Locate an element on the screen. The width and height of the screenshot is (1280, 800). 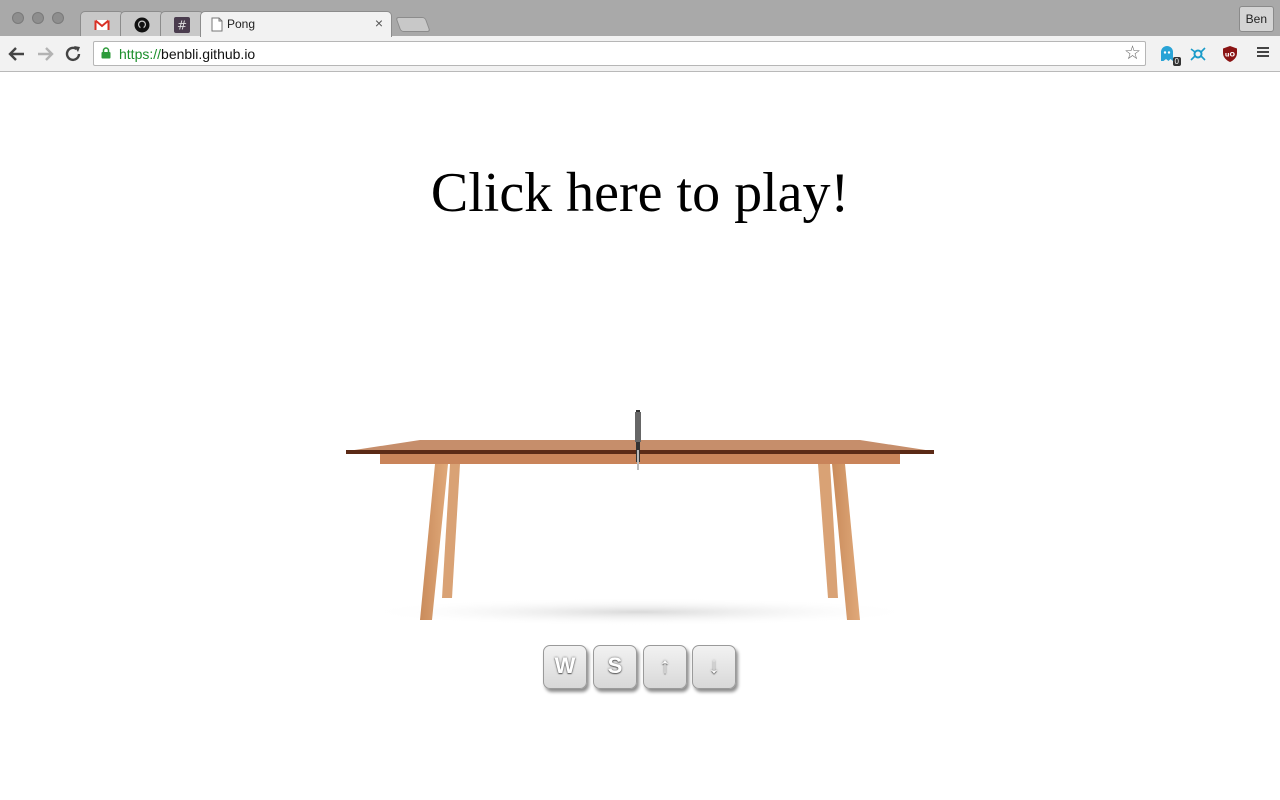
gmail-icon is located at coordinates (102, 24).